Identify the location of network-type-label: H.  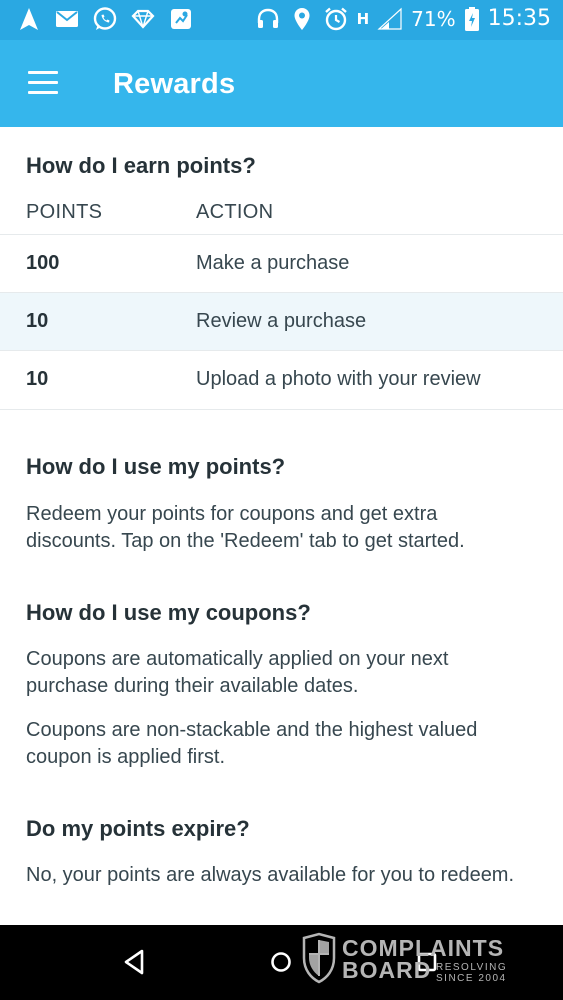
(363, 19).